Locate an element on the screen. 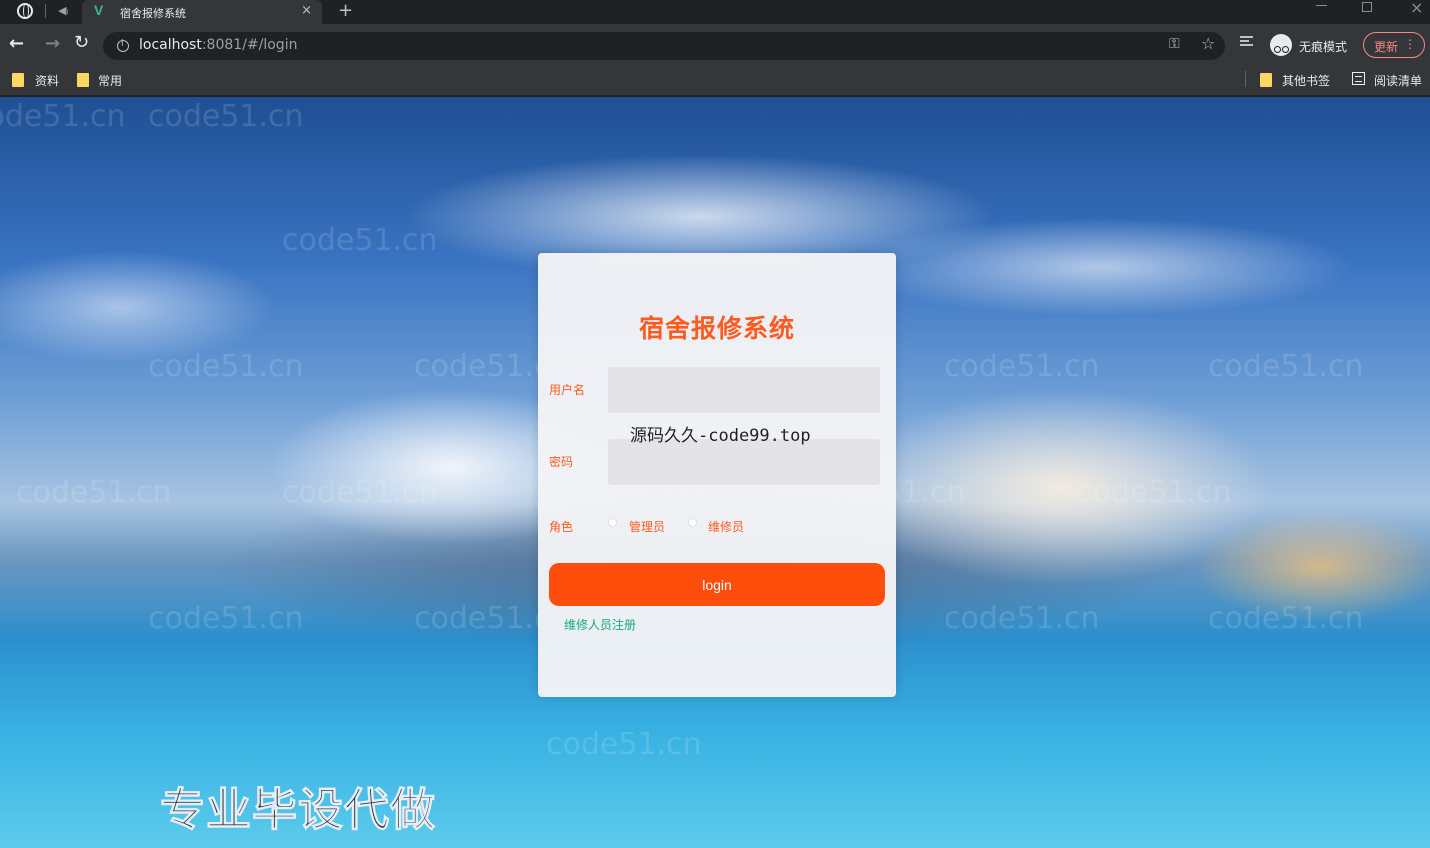 The height and width of the screenshot is (848, 1430). vue-icon: V is located at coordinates (99, 10).